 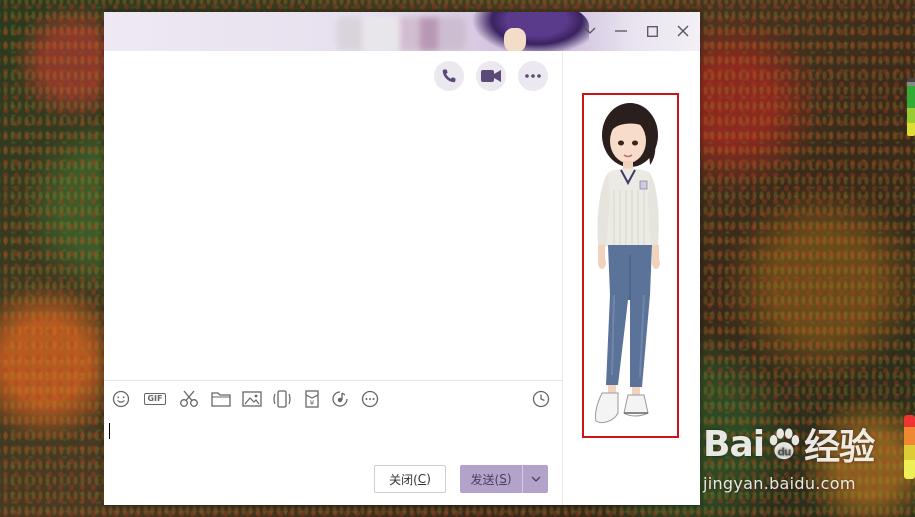 I want to click on title-bar, so click(x=402, y=31).